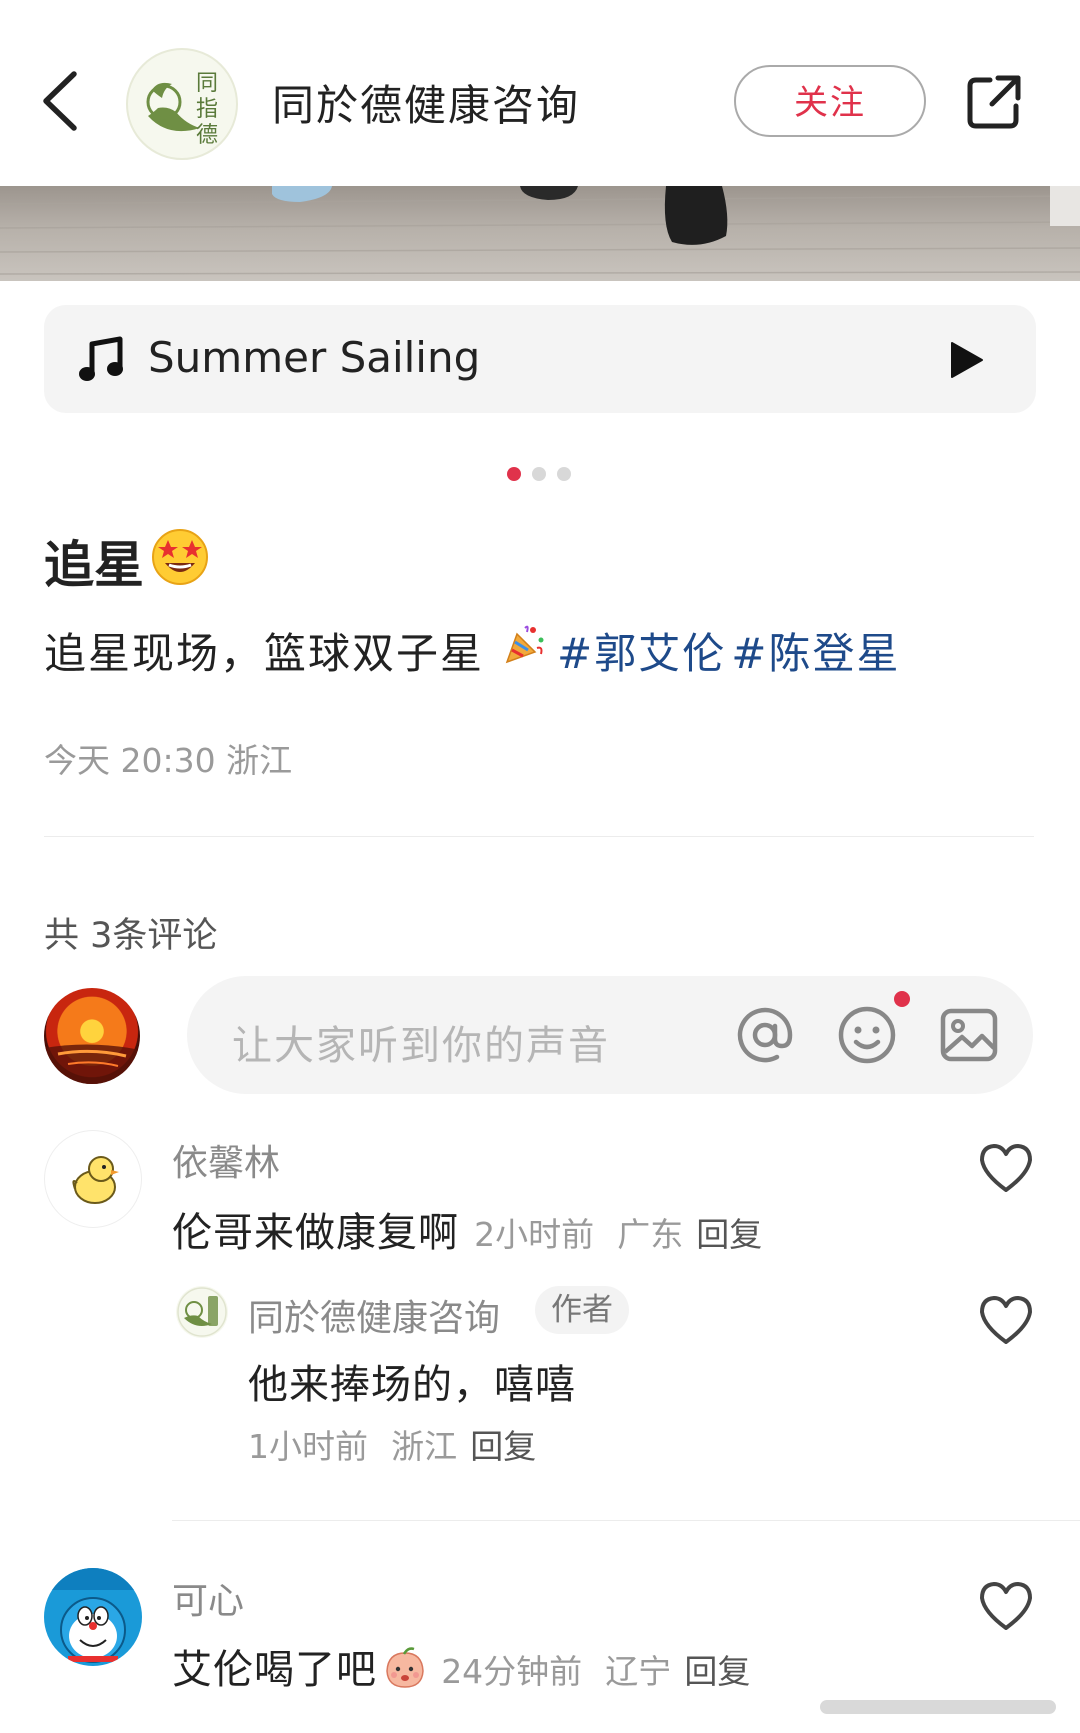 This screenshot has height=1733, width=1080. I want to click on comment-location: 广东, so click(650, 1234).